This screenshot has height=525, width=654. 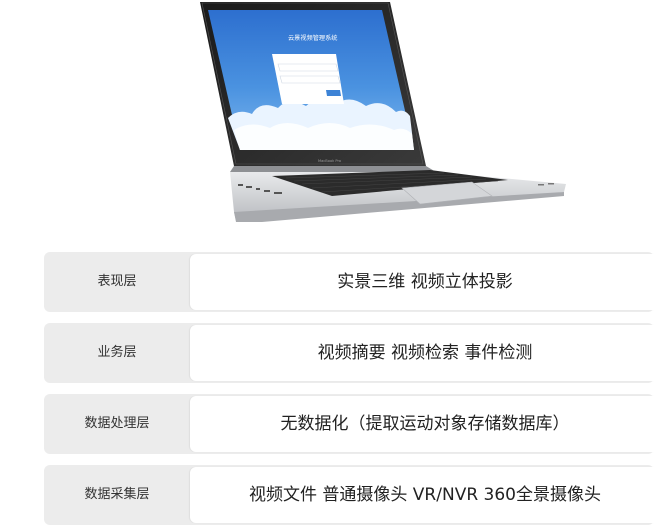 I want to click on layer-content: 无数据化（提取运动对象存储数据库）, so click(x=422, y=424).